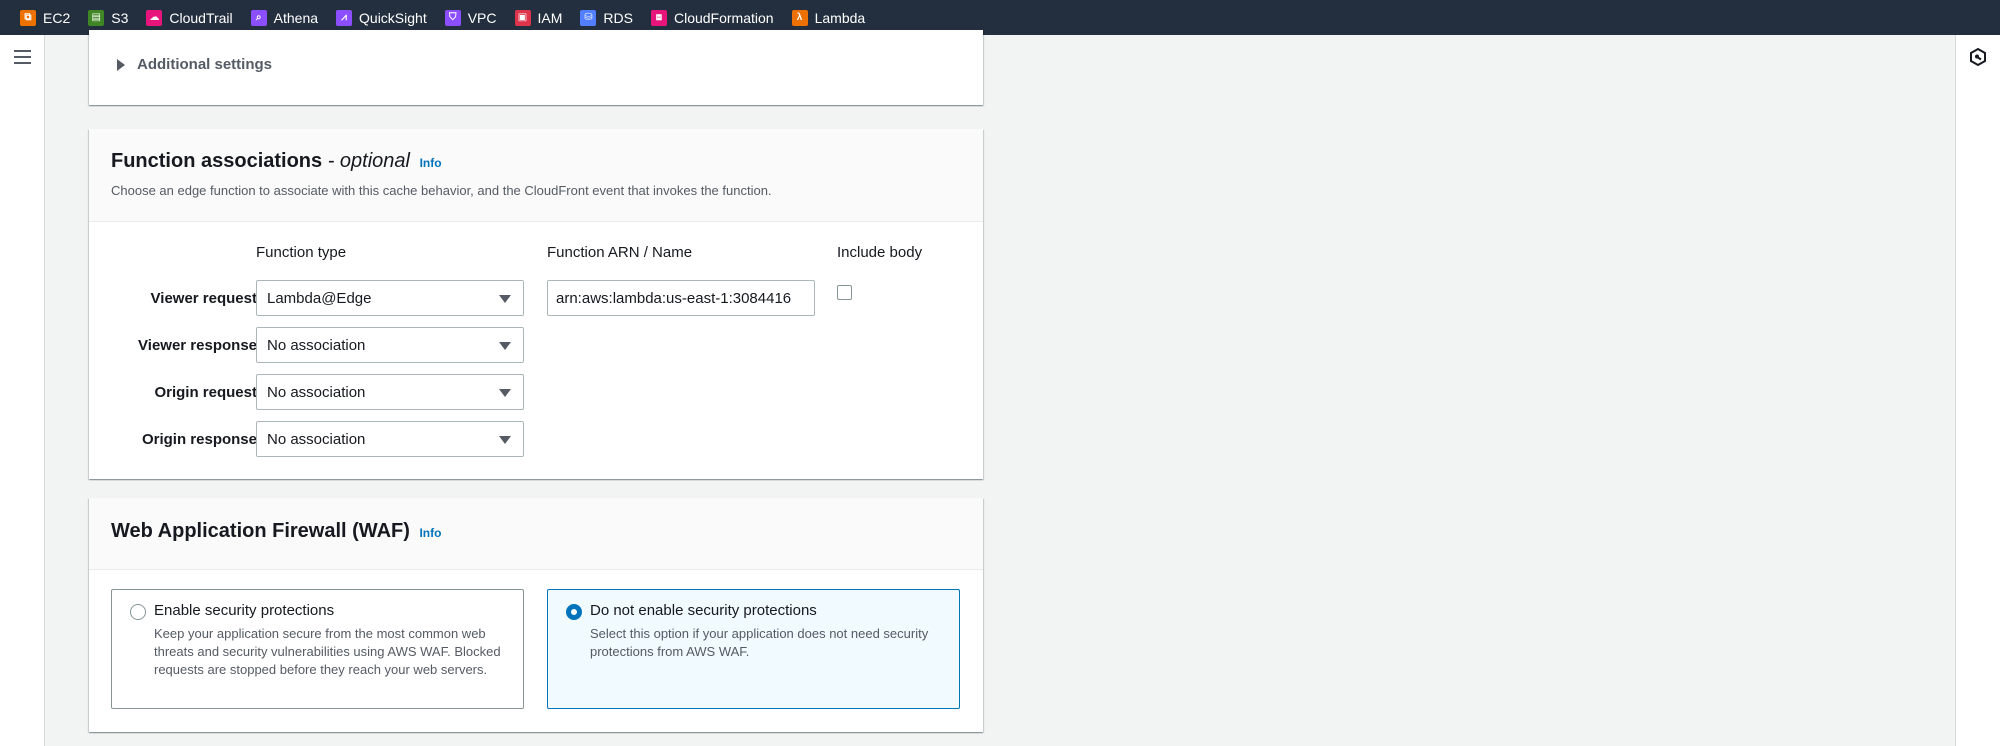 Image resolution: width=2000 pixels, height=746 pixels. Describe the element at coordinates (393, 17) in the screenshot. I see `favorite-label: QuickSight` at that location.